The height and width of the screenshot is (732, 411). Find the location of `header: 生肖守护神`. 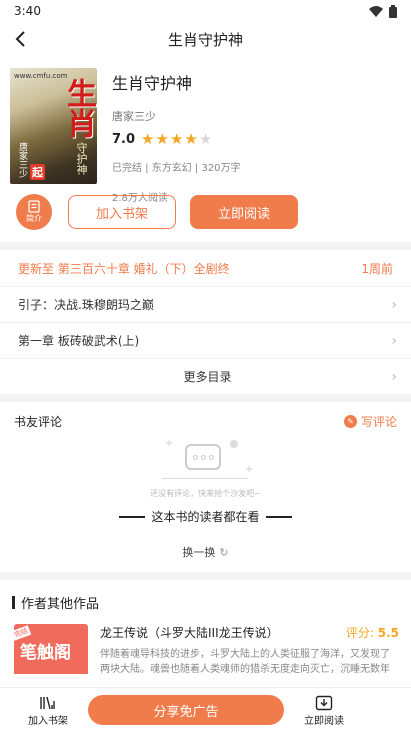

header: 生肖守护神 is located at coordinates (205, 39).